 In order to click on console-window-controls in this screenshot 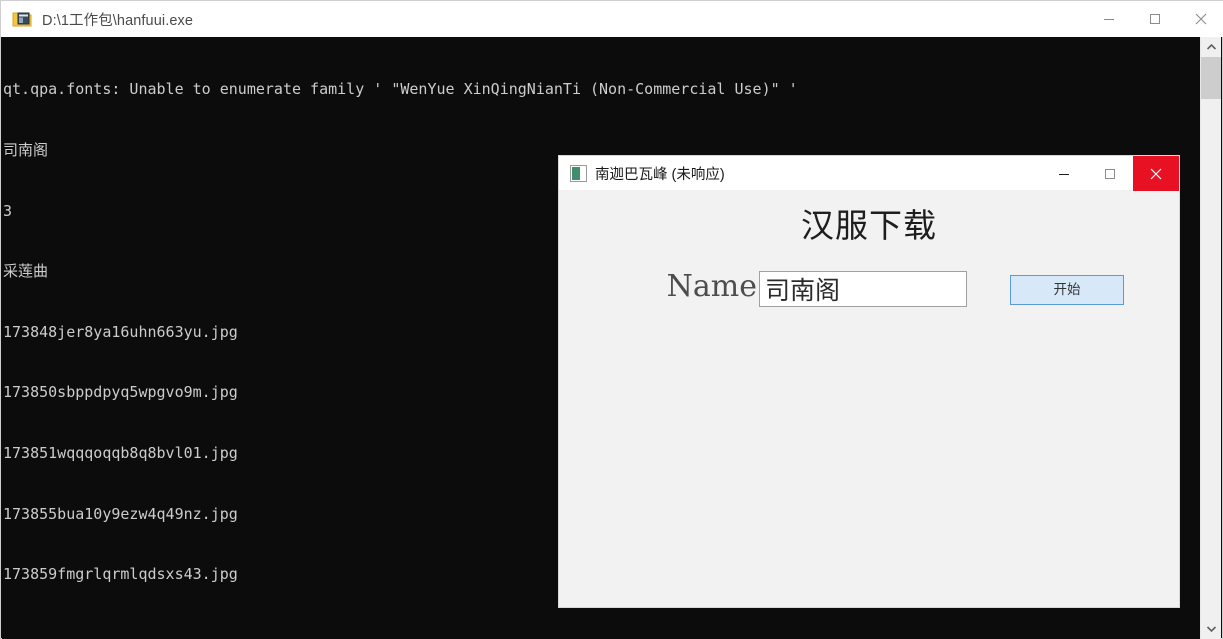, I will do `click(1154, 19)`.